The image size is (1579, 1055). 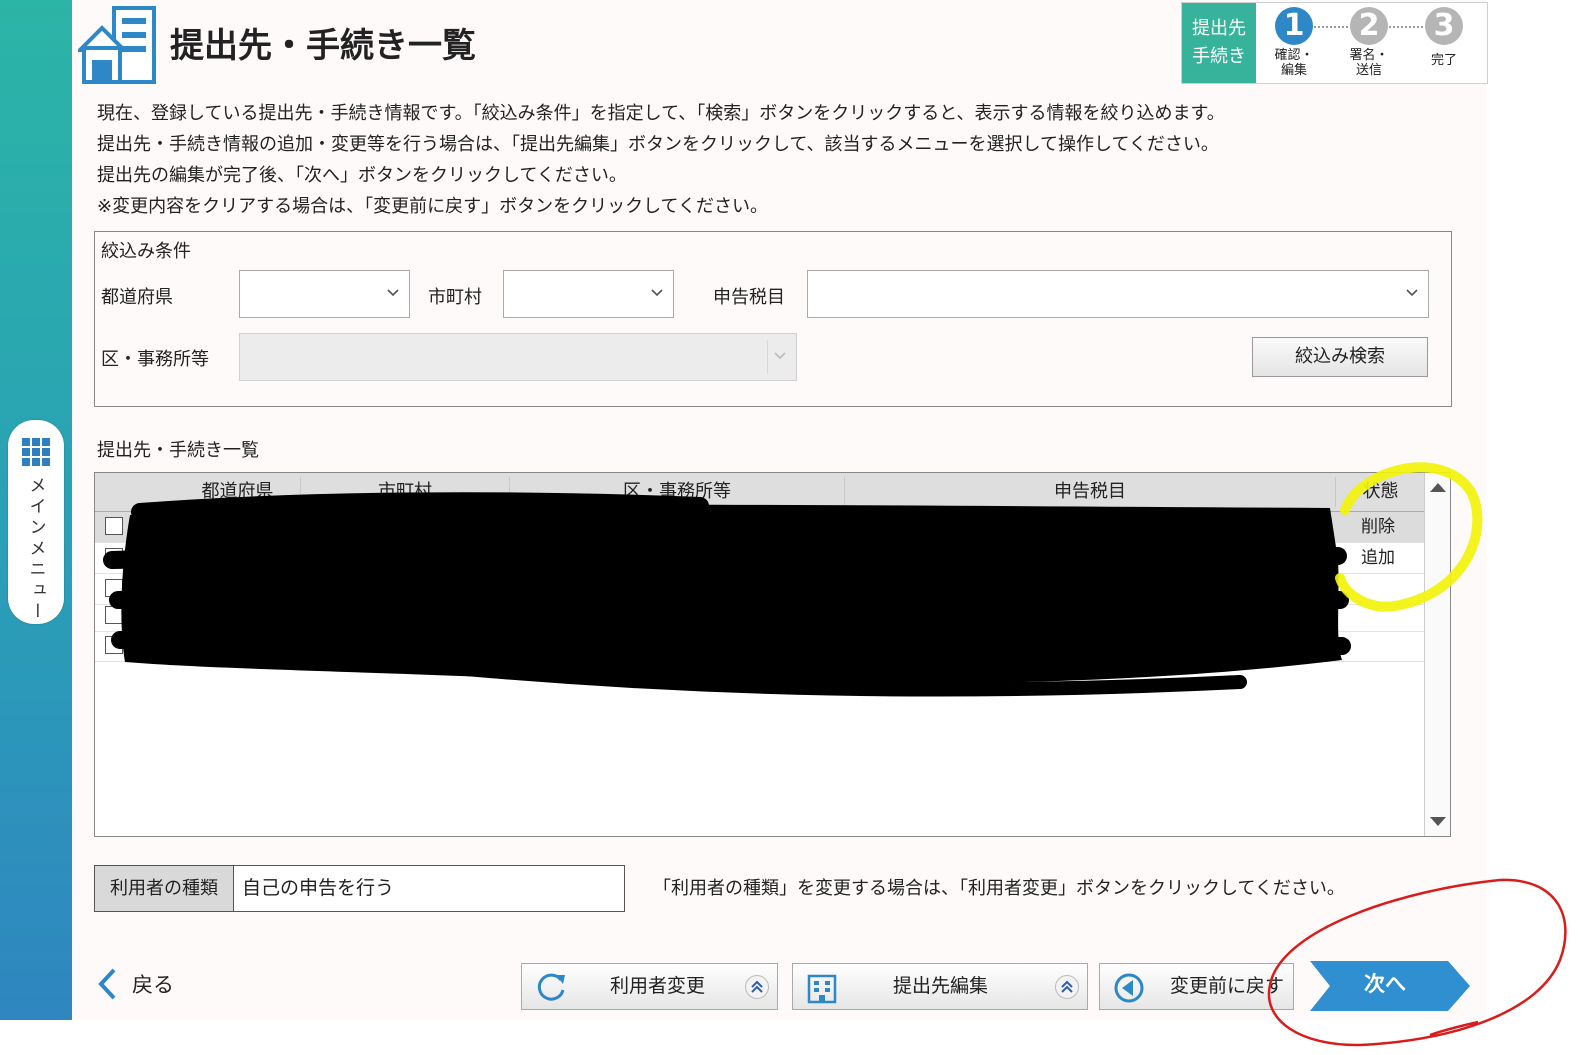 I want to click on filter-search-button: 絞込み検索, so click(x=1340, y=357).